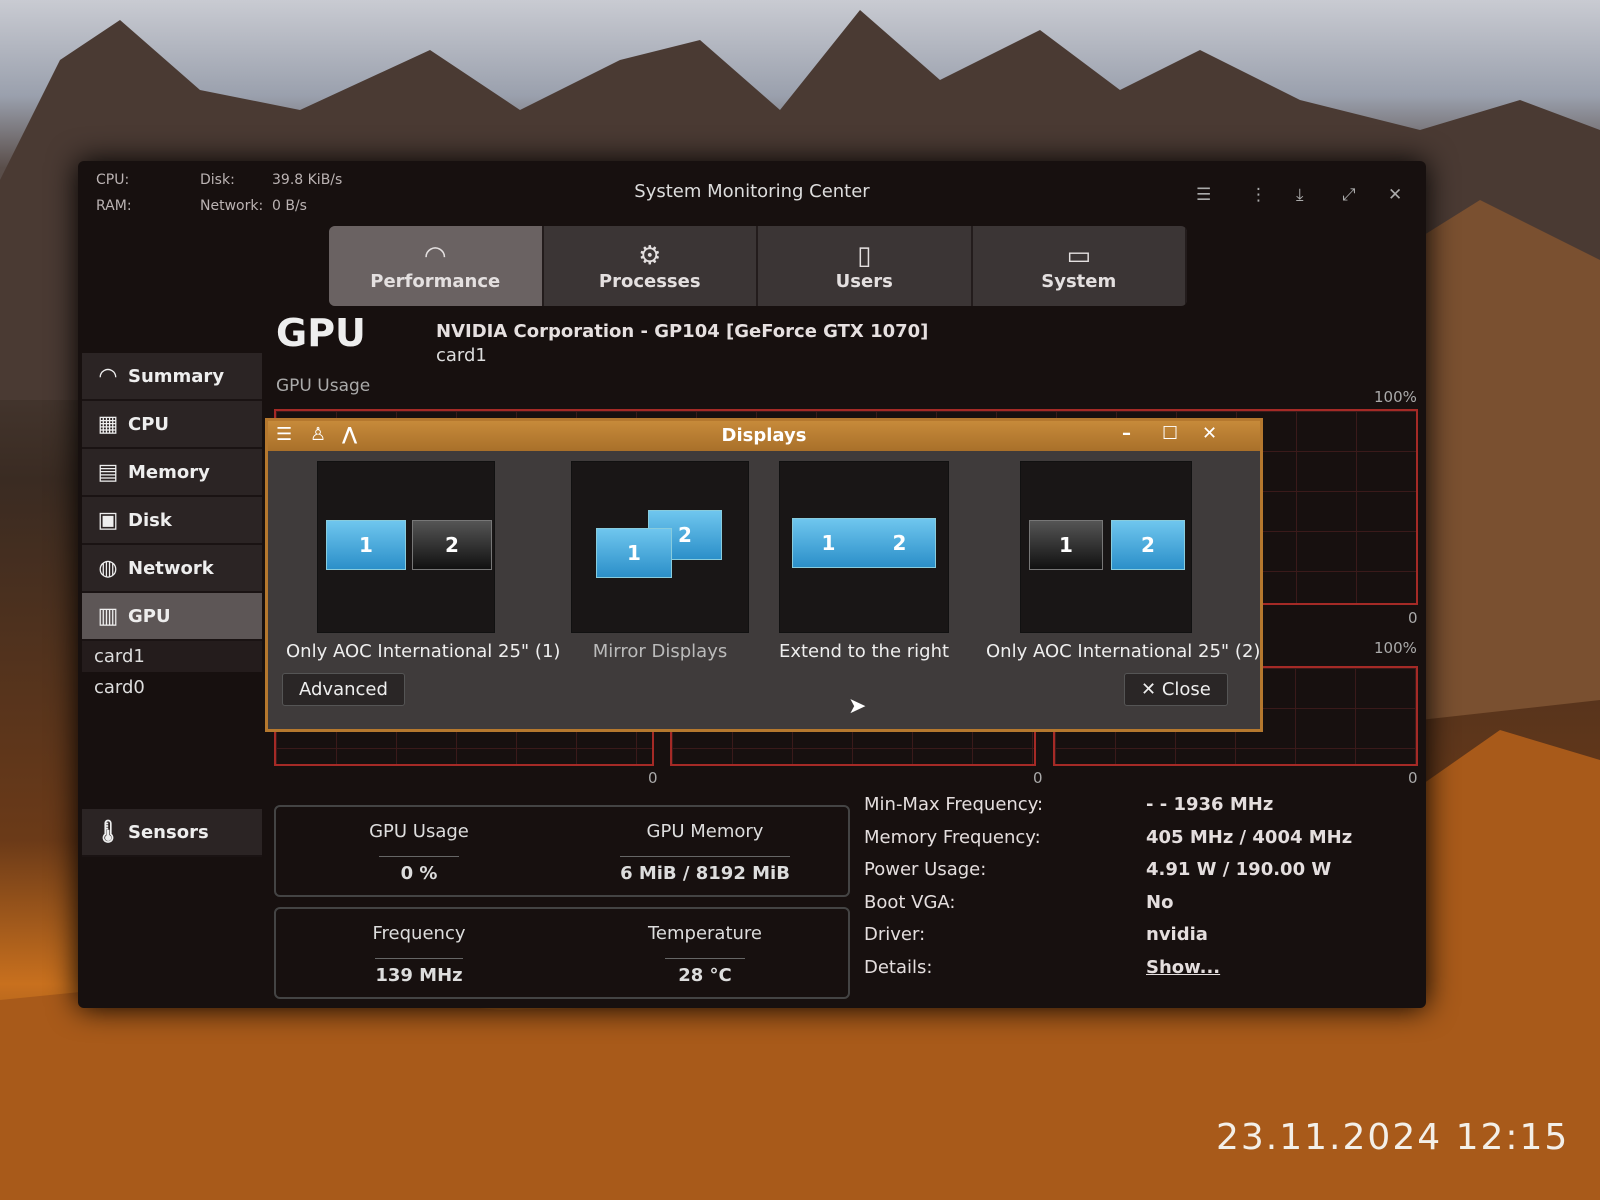 The width and height of the screenshot is (1600, 1200). I want to click on dialog-title: Displays, so click(764, 435).